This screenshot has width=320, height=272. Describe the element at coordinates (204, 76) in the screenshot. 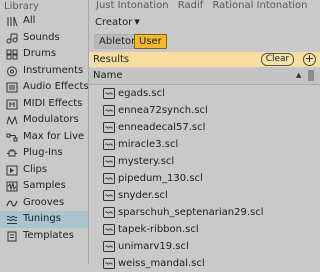

I see `column-header: Name ▲` at that location.